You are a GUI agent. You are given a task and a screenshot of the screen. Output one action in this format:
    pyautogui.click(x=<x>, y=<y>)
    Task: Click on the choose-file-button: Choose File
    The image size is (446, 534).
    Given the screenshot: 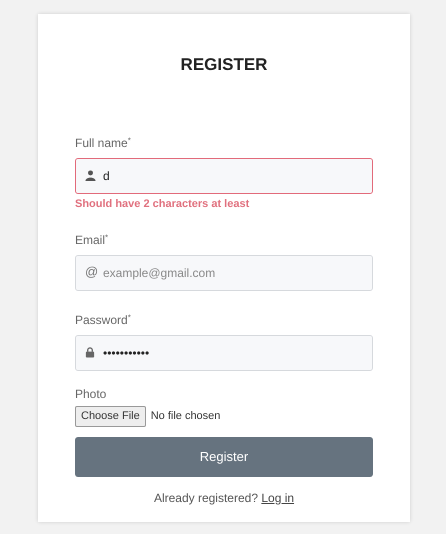 What is the action you would take?
    pyautogui.click(x=110, y=416)
    